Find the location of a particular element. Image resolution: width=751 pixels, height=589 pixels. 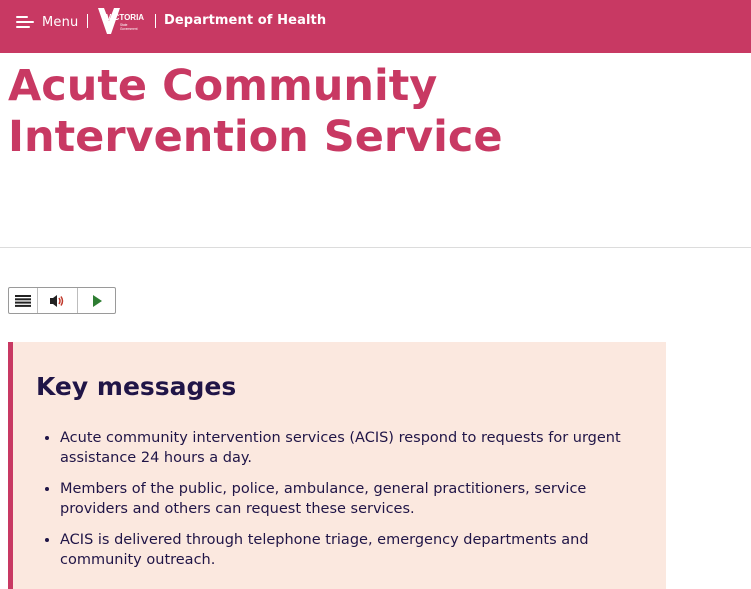

readspeaker-play-button is located at coordinates (96, 300).